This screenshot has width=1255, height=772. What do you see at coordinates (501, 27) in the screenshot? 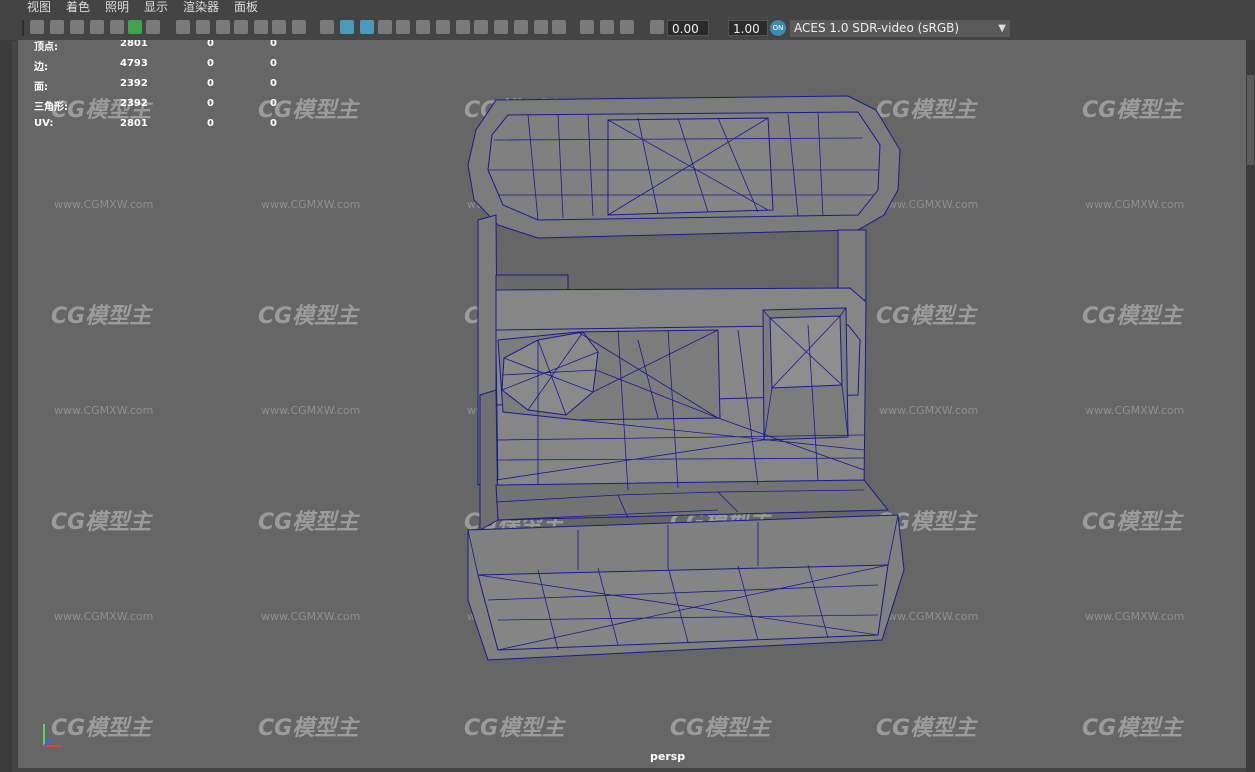
I see `depth-of-field-icon` at bounding box center [501, 27].